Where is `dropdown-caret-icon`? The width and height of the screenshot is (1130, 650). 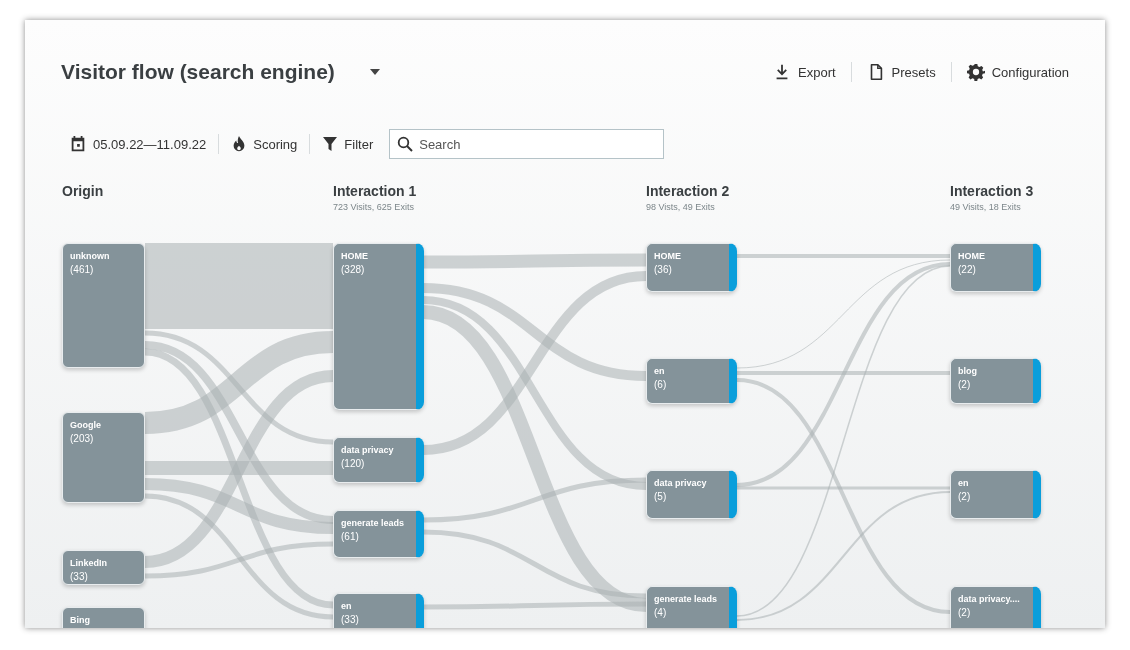 dropdown-caret-icon is located at coordinates (374, 72).